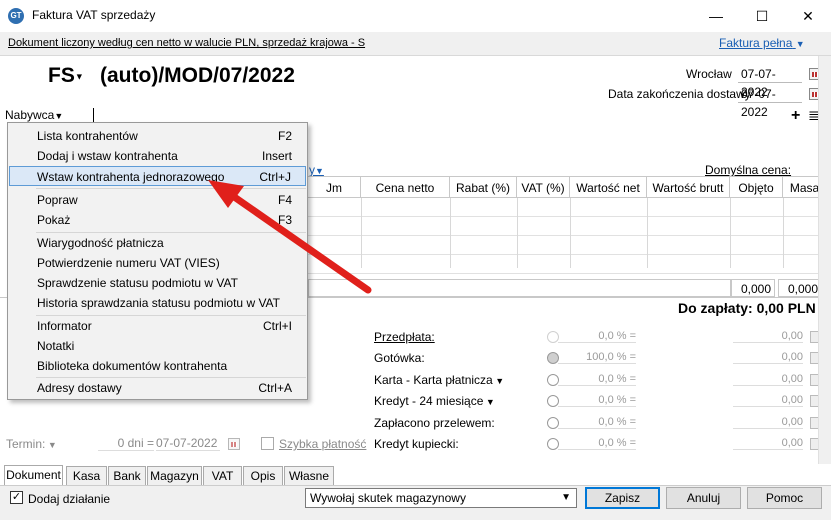 Image resolution: width=831 pixels, height=520 pixels. What do you see at coordinates (290, 237) in the screenshot?
I see `annotation-arrow-icon` at bounding box center [290, 237].